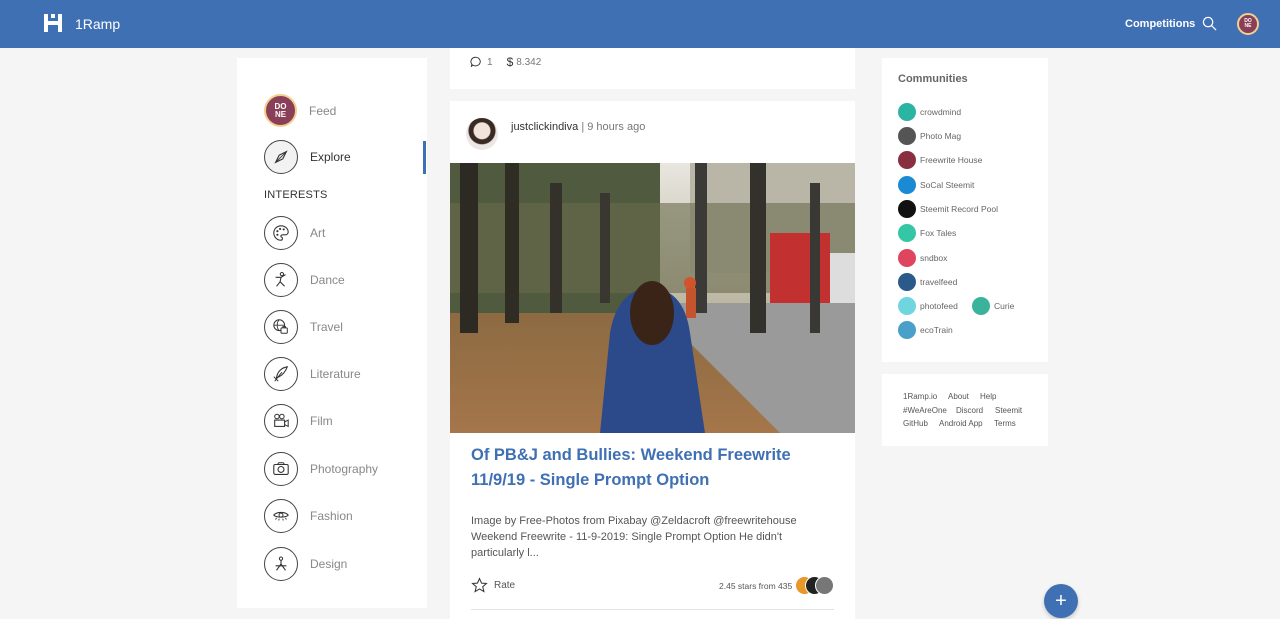 This screenshot has width=1280, height=619. Describe the element at coordinates (53, 23) in the screenshot. I see `1ramp-logo-icon` at that location.